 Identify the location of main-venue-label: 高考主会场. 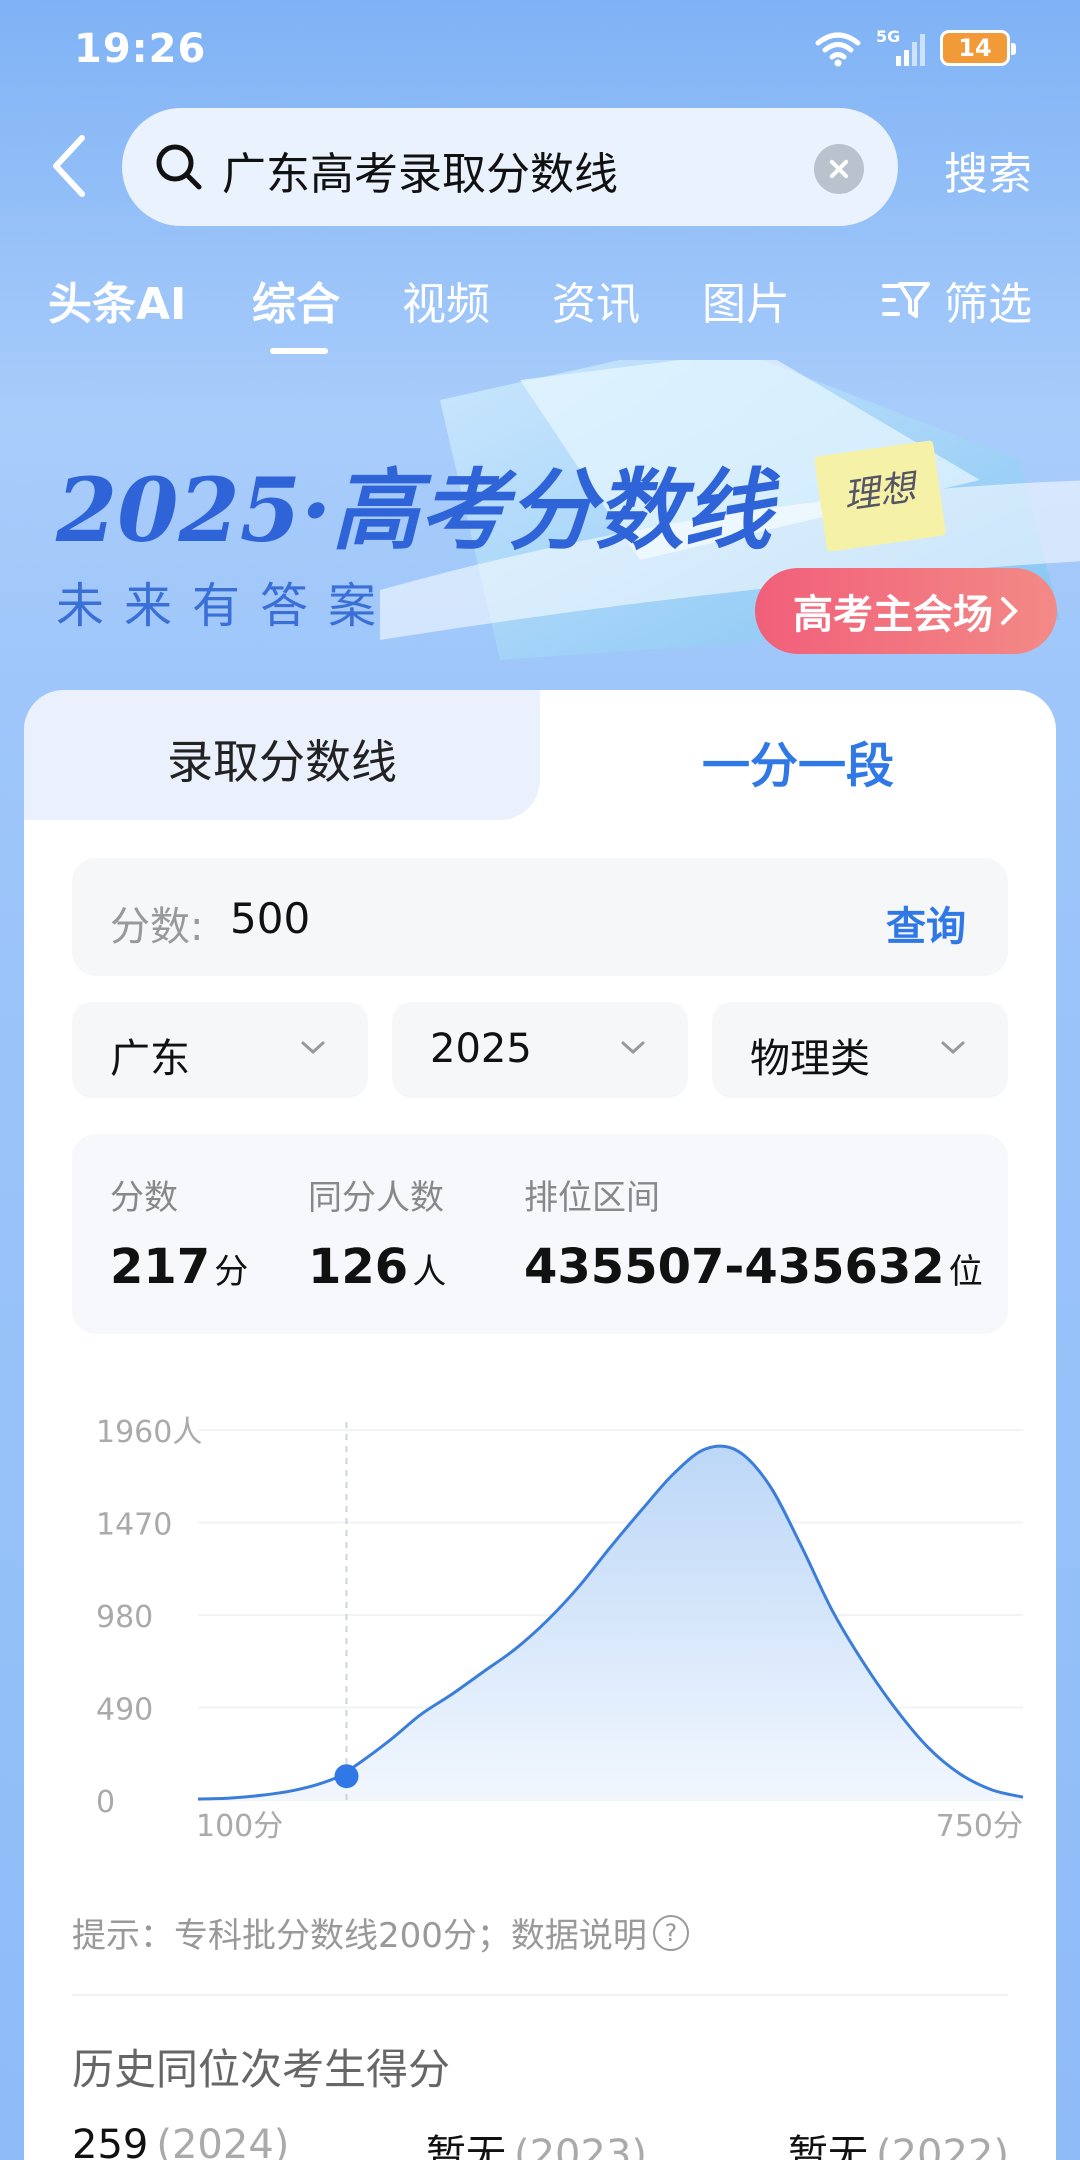
(893, 615).